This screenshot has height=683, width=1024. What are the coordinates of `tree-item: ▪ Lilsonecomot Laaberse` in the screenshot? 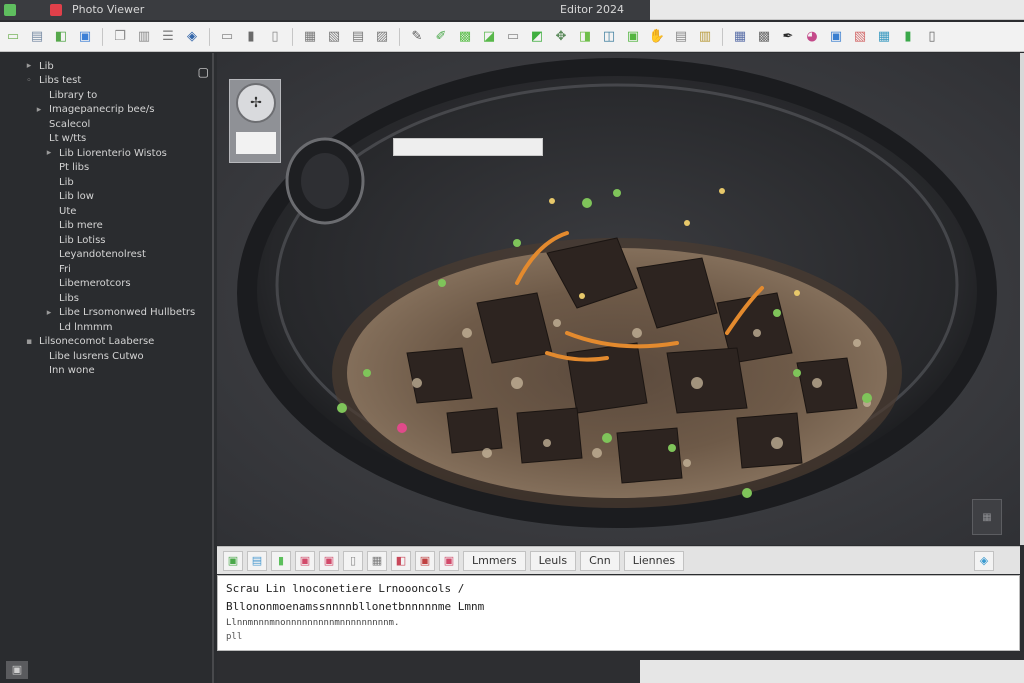 It's located at (106, 342).